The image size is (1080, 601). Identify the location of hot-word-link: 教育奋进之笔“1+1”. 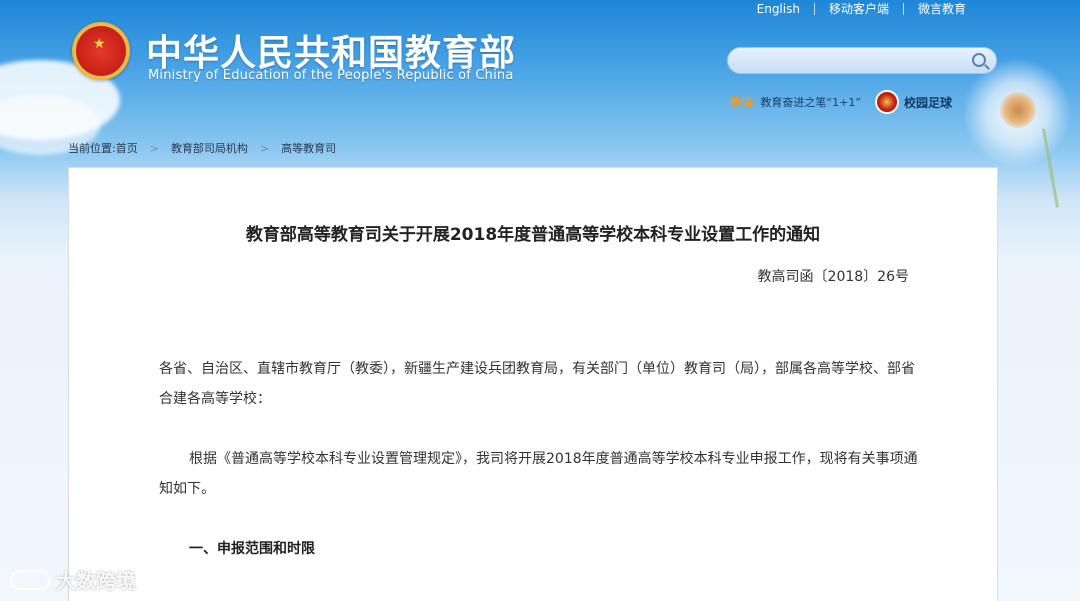
(810, 102).